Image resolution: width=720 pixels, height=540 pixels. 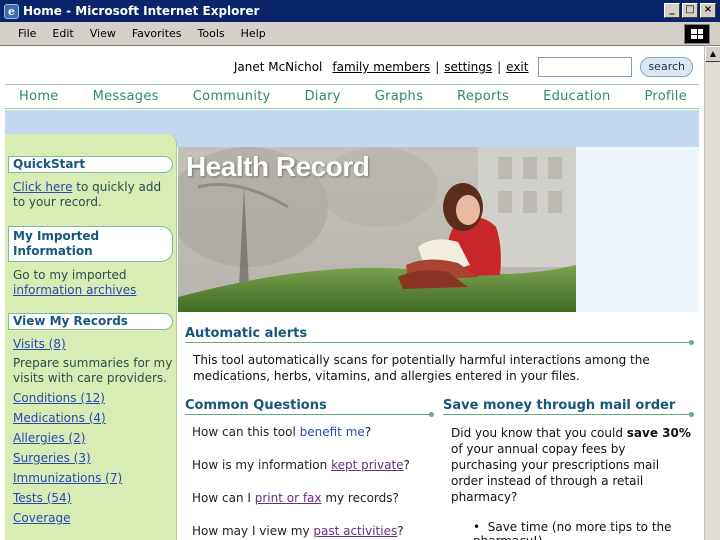 What do you see at coordinates (211, 33) in the screenshot?
I see `menu-tools: Tools` at bounding box center [211, 33].